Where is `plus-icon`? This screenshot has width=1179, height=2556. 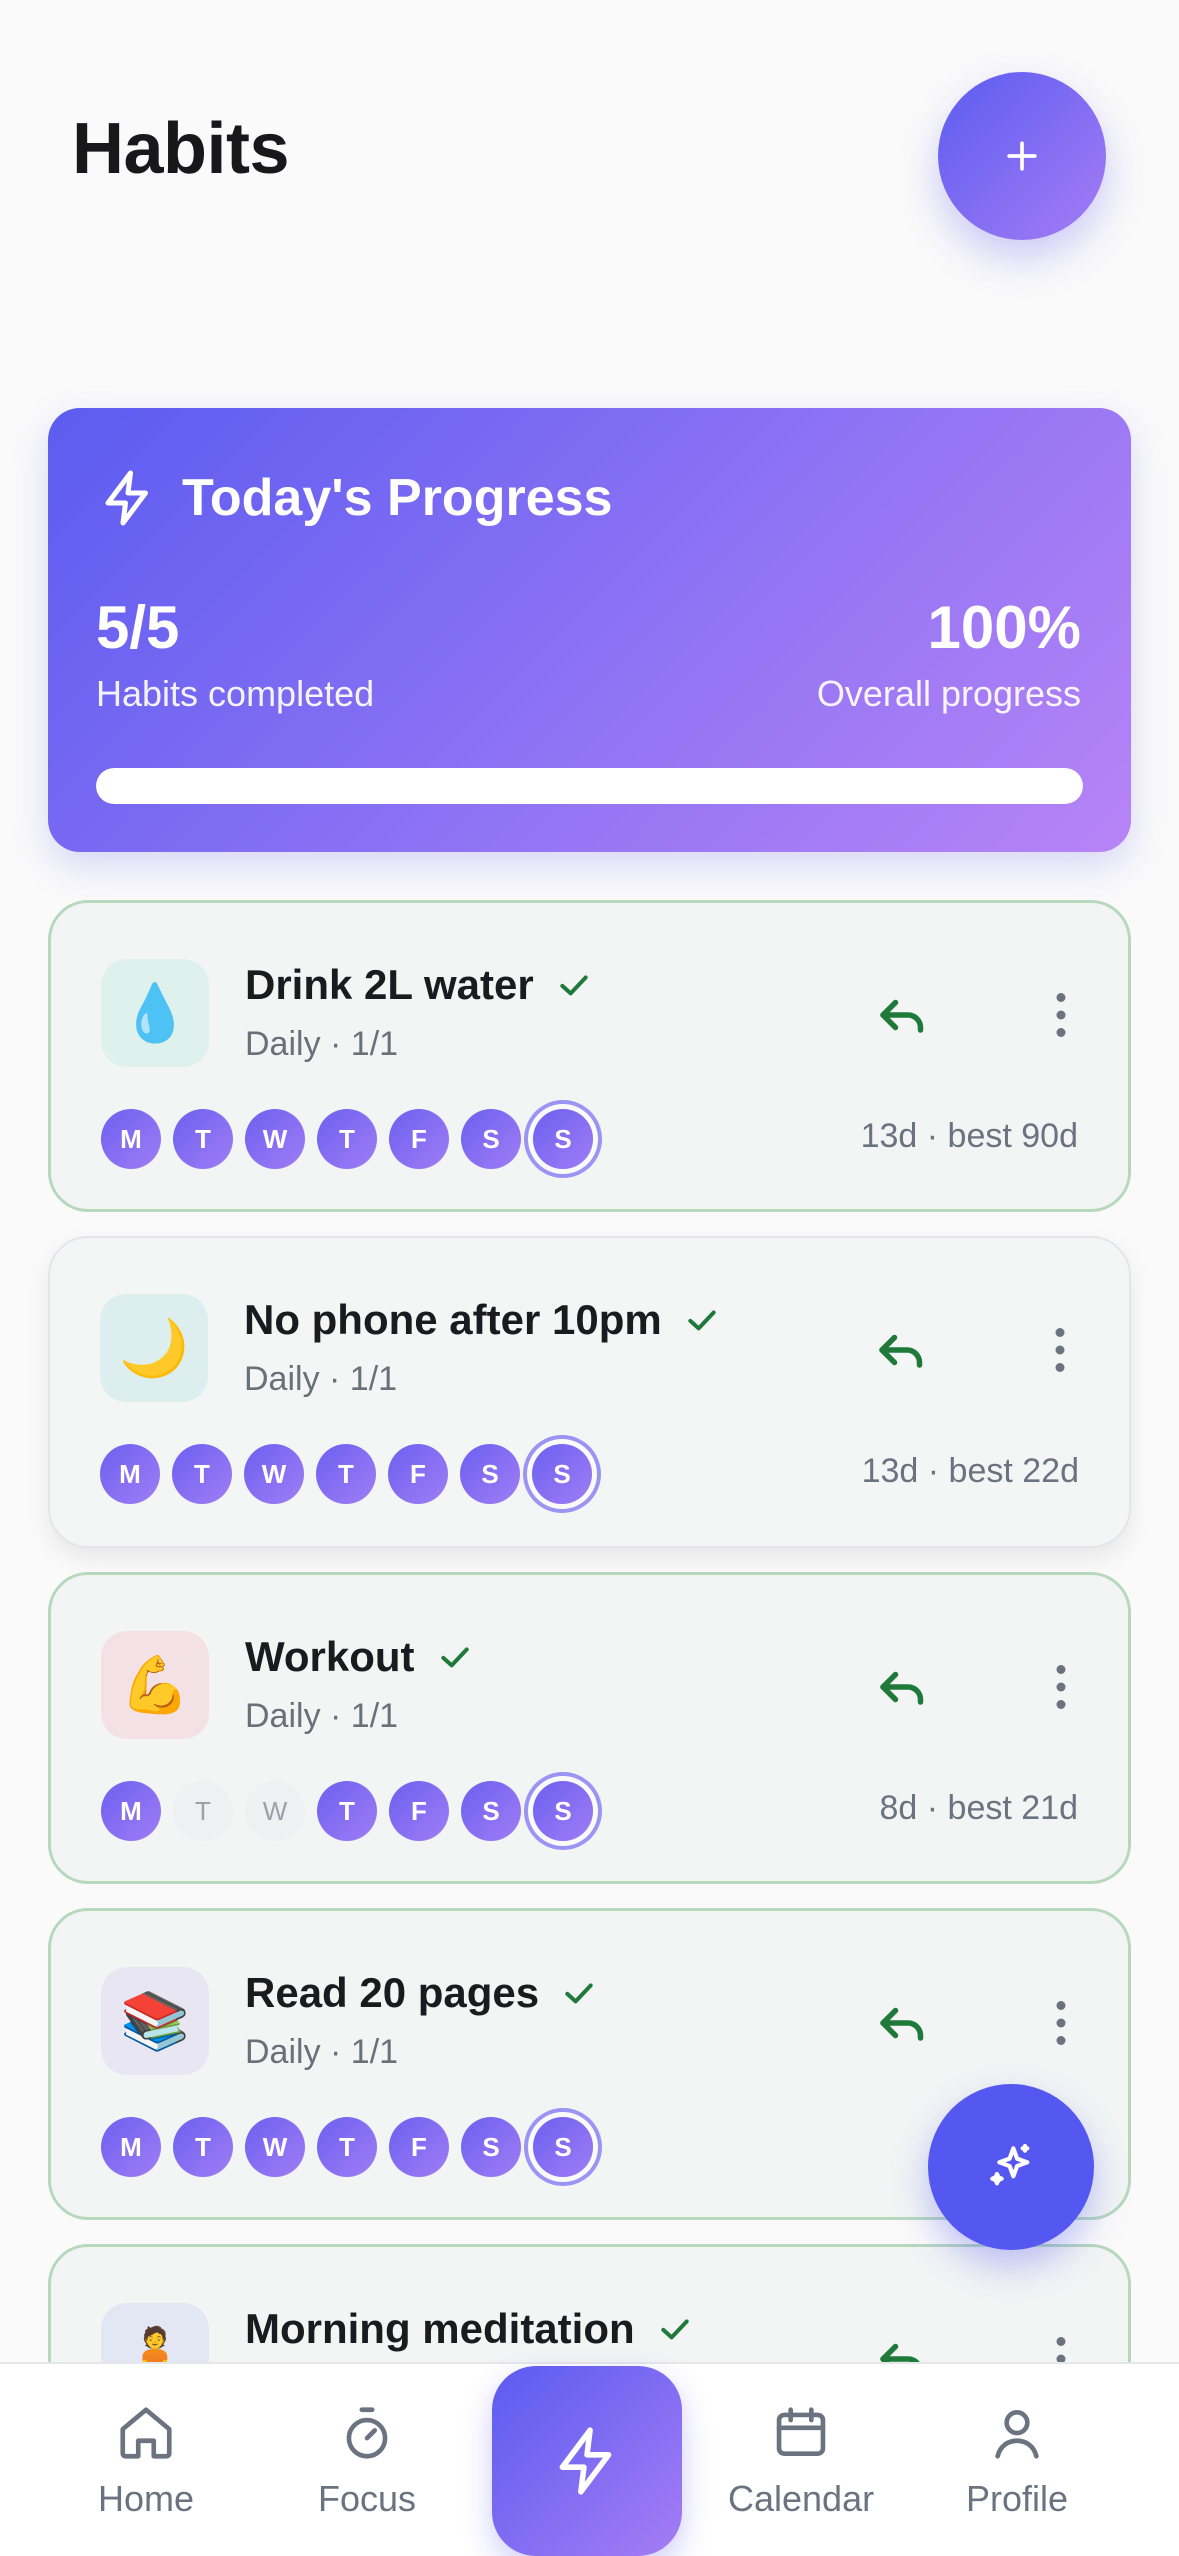
plus-icon is located at coordinates (1022, 156).